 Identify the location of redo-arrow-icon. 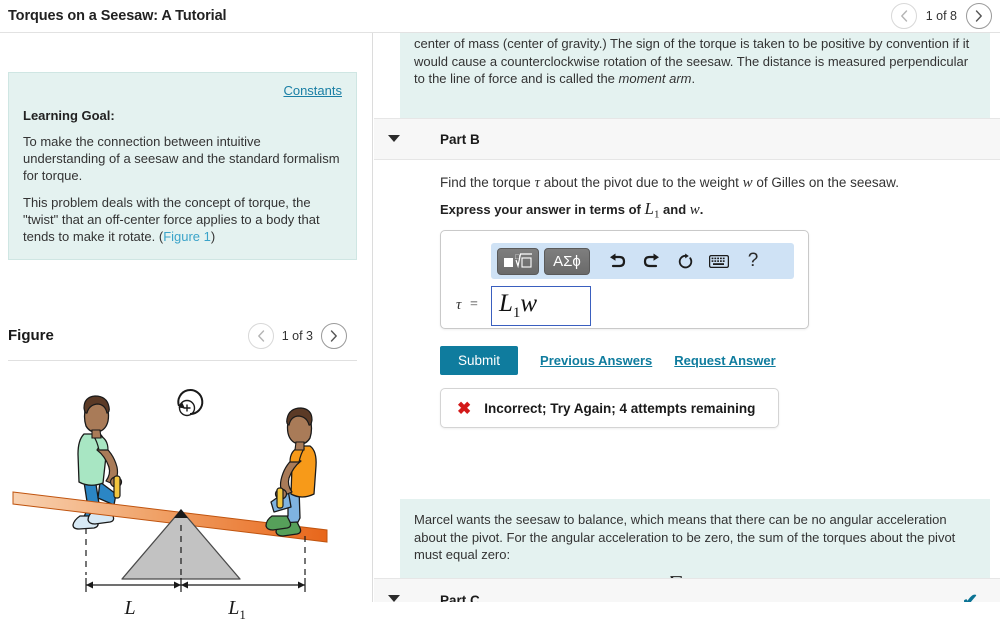
(651, 260).